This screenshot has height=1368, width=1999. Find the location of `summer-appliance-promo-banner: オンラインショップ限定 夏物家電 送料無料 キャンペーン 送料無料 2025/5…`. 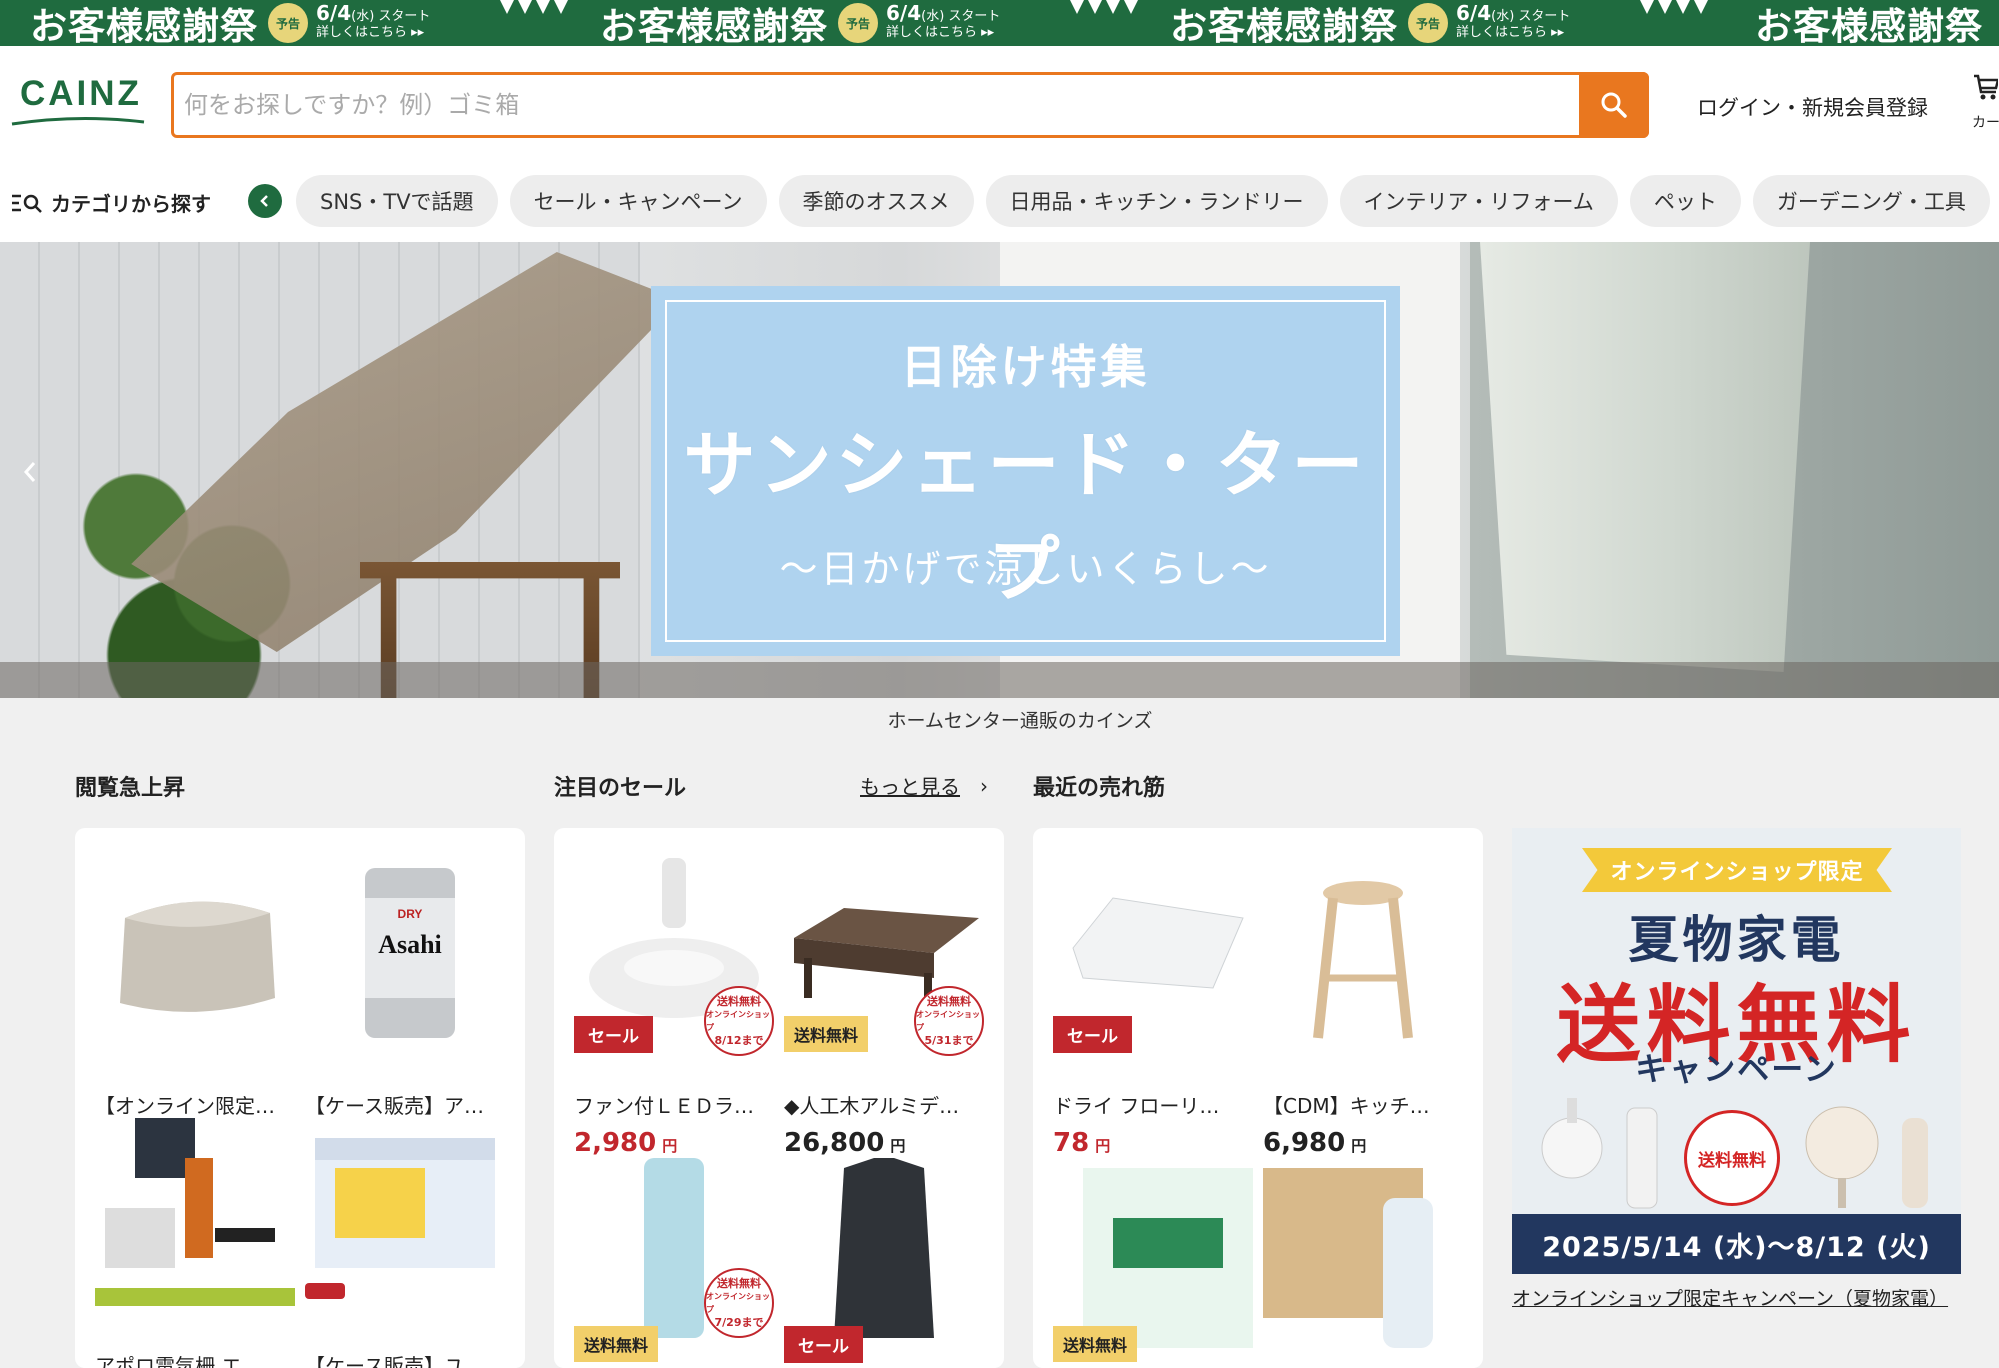

summer-appliance-promo-banner: オンラインショップ限定 夏物家電 送料無料 キャンペーン 送料無料 2025/5… is located at coordinates (1736, 1051).